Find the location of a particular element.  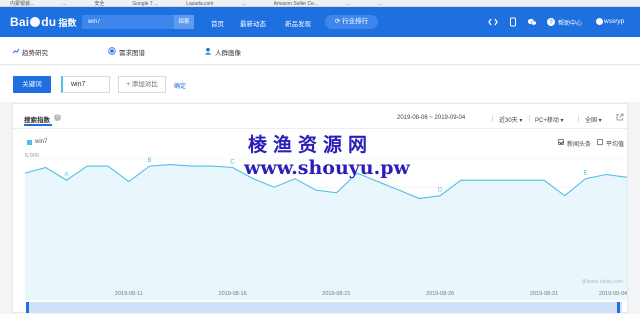

search-input is located at coordinates (128, 22).